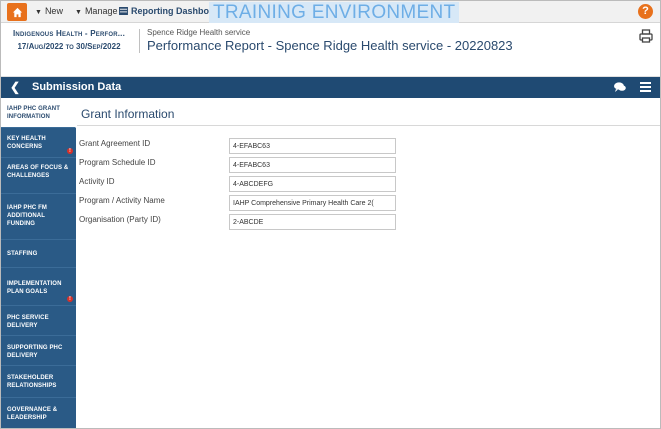  I want to click on grant-agreement-id-row: Grant Agreement ID 4-EFABC63, so click(289, 146).